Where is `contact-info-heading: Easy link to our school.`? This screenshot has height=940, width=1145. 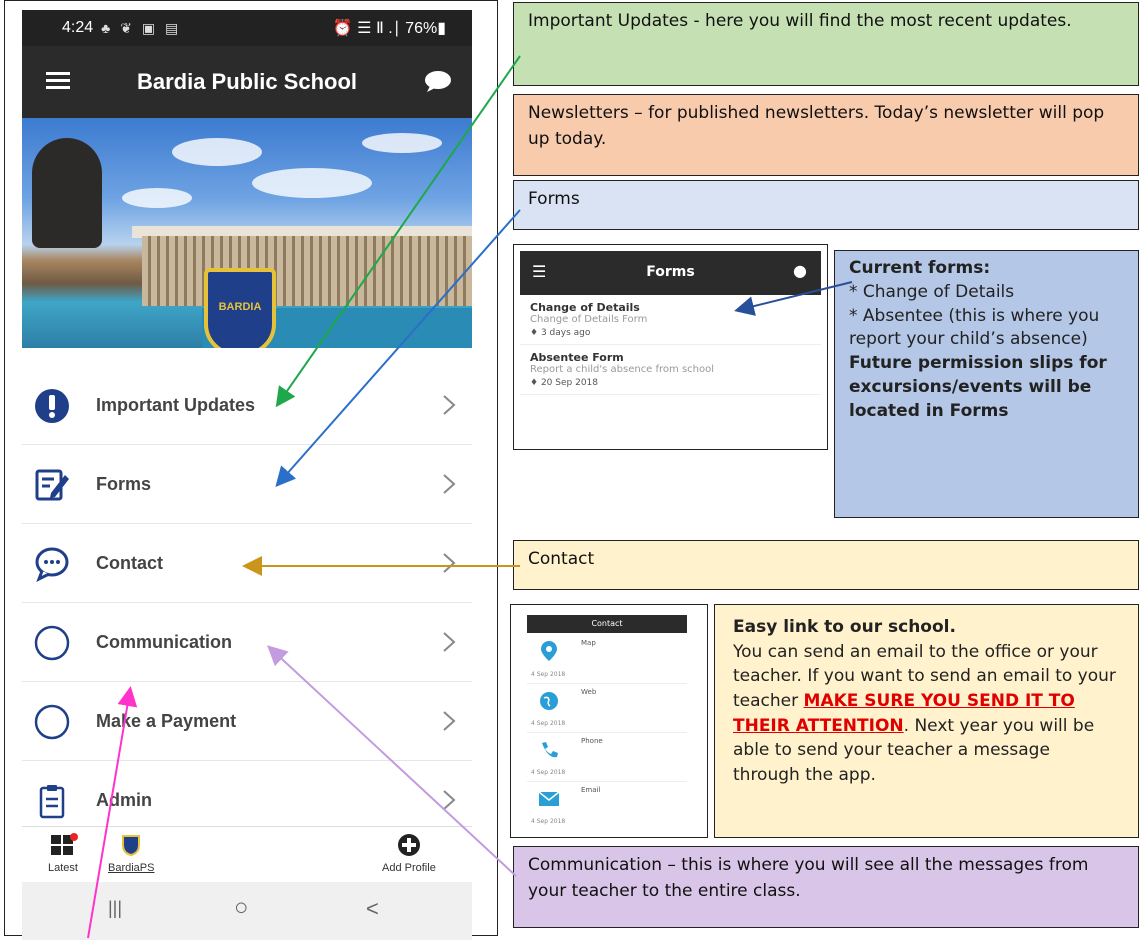
contact-info-heading: Easy link to our school. is located at coordinates (844, 627).